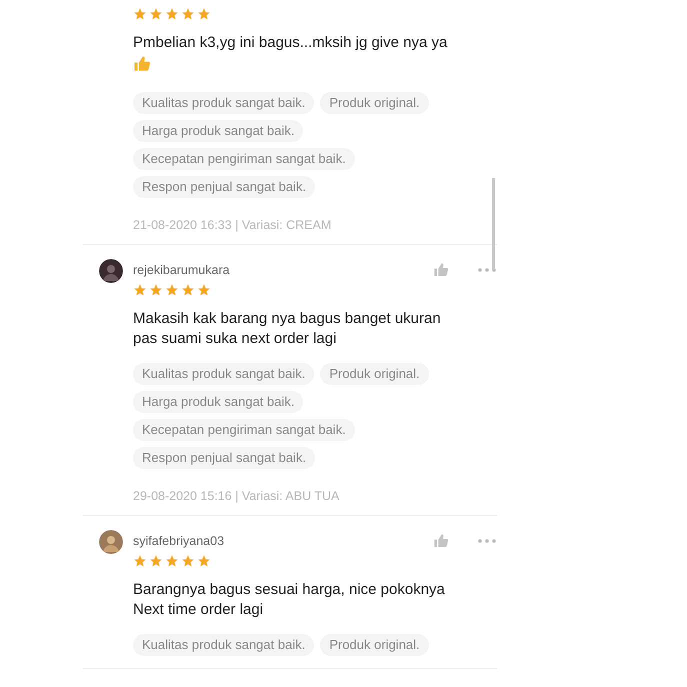 This screenshot has height=687, width=687. What do you see at coordinates (111, 271) in the screenshot?
I see `avatar` at bounding box center [111, 271].